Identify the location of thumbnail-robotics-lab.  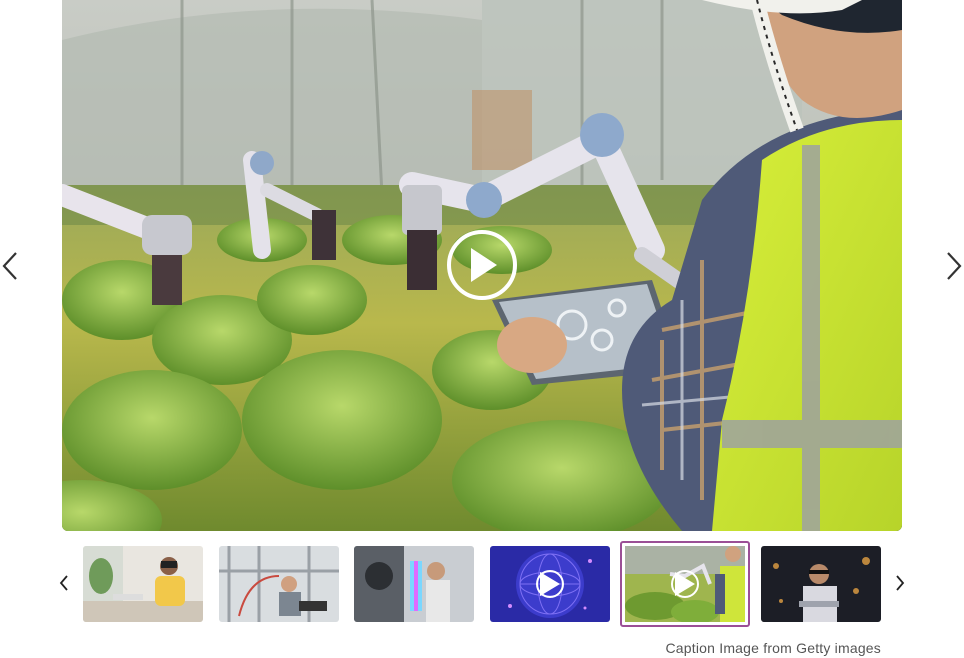
(279, 584).